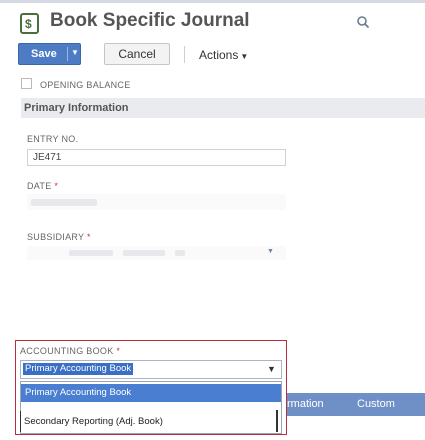 This screenshot has width=425, height=440. What do you see at coordinates (151, 393) in the screenshot?
I see `dropdown-option-primary-book: Primary Accounting Book` at bounding box center [151, 393].